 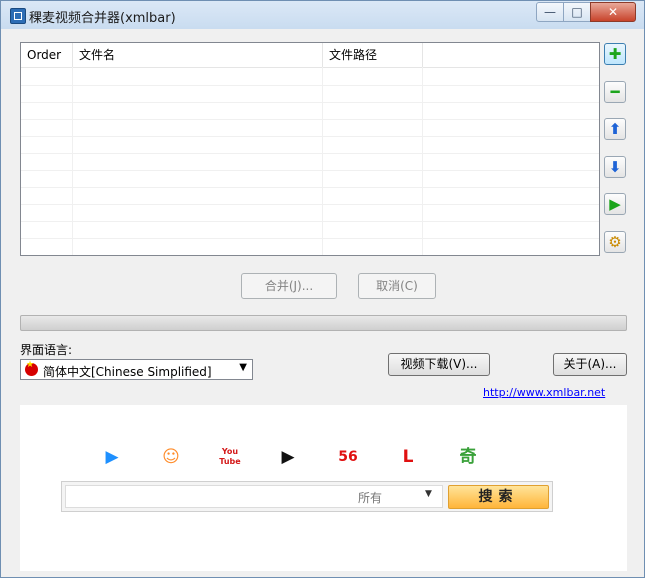 I want to click on minimize-button: —, so click(x=550, y=12).